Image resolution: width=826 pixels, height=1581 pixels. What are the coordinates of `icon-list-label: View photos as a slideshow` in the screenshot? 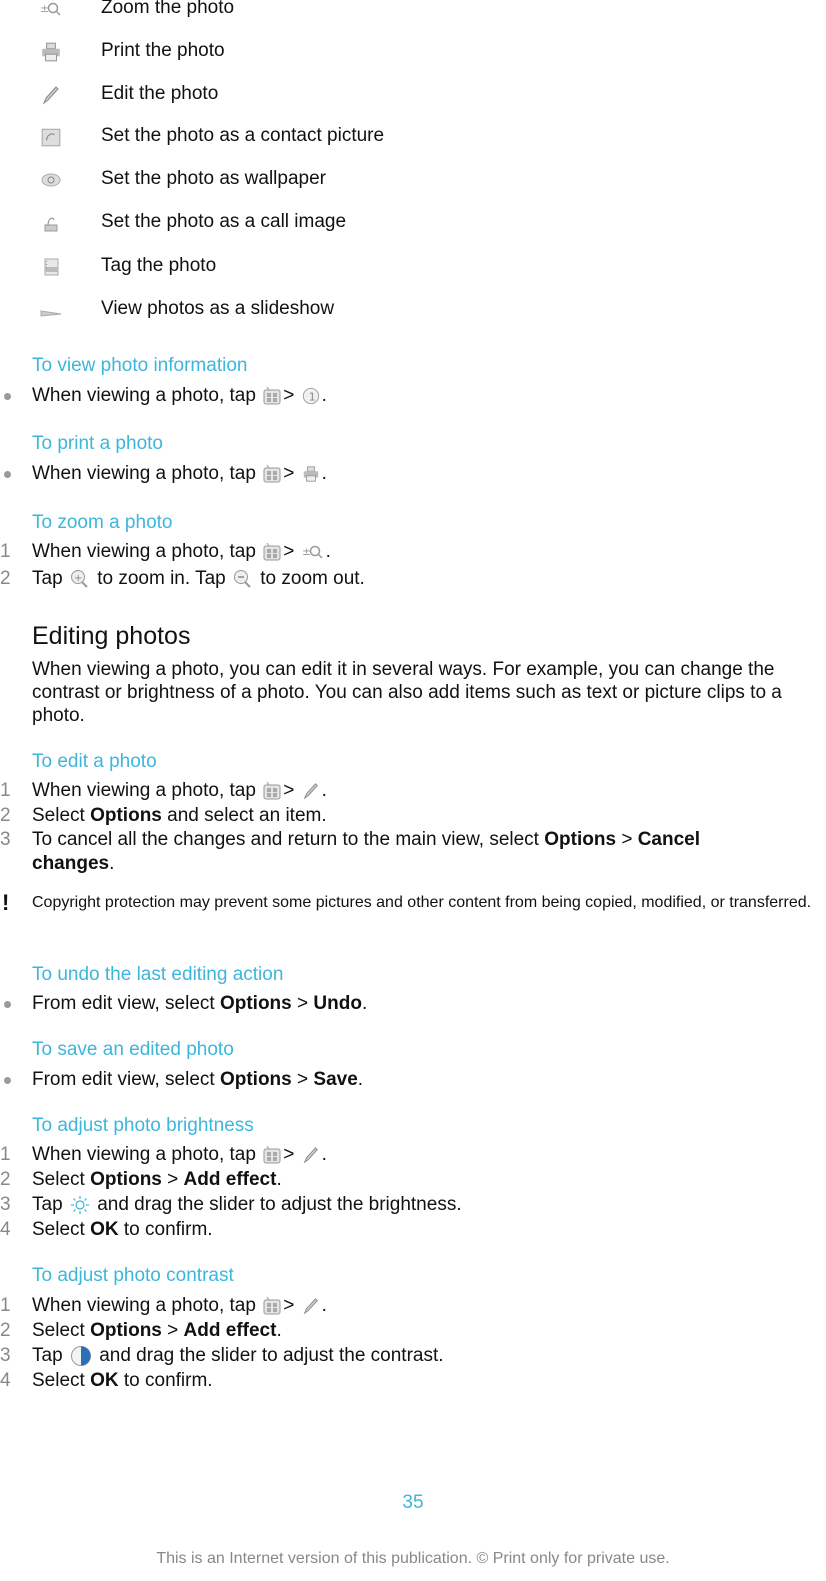 It's located at (218, 308).